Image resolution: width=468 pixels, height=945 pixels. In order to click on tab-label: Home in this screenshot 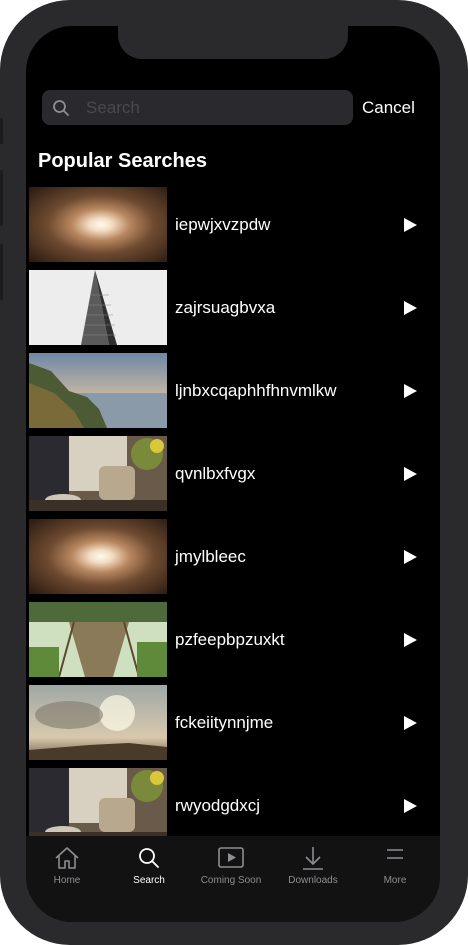, I will do `click(67, 880)`.